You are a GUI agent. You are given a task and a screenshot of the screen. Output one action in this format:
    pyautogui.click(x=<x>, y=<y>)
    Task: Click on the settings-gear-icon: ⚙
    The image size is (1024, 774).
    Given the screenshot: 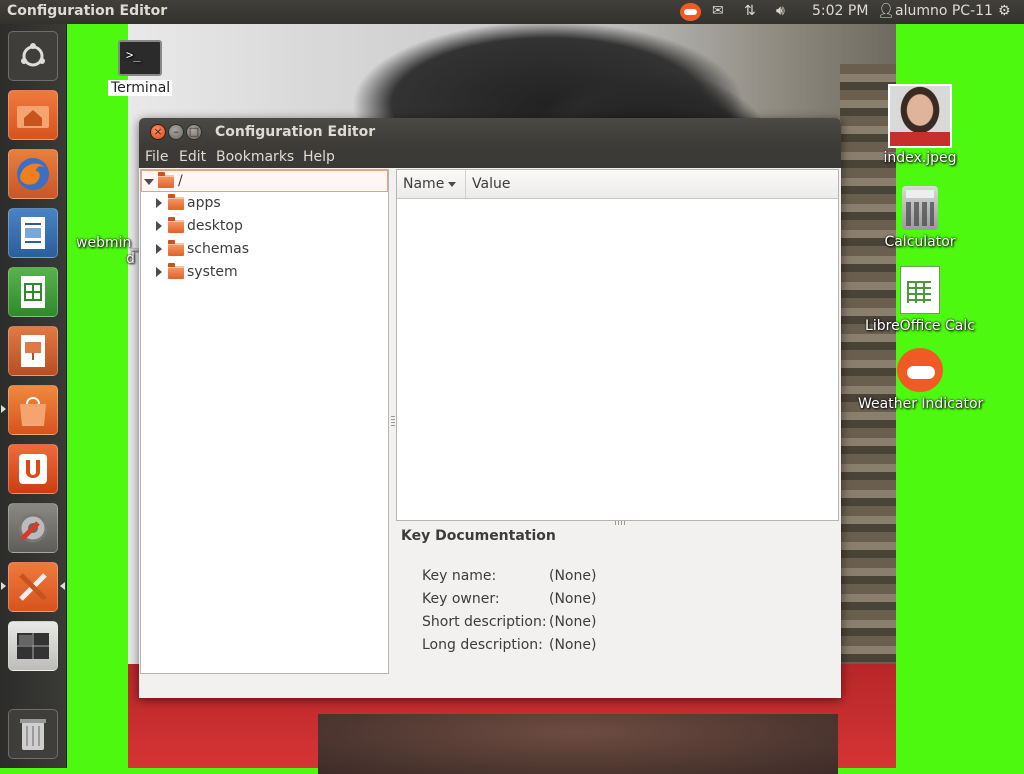 What is the action you would take?
    pyautogui.click(x=1004, y=11)
    